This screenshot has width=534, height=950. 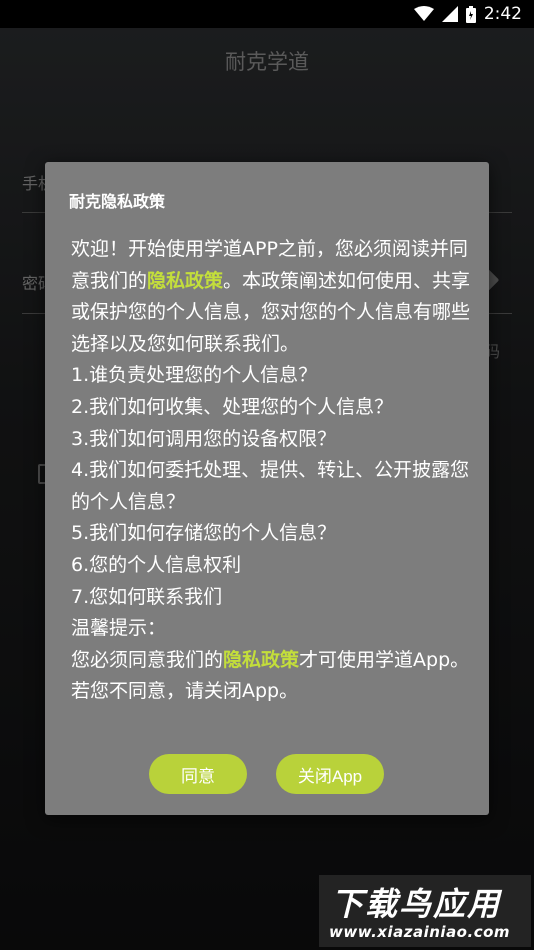 What do you see at coordinates (147, 659) in the screenshot?
I see `tip-text: 您必须同意我们的` at bounding box center [147, 659].